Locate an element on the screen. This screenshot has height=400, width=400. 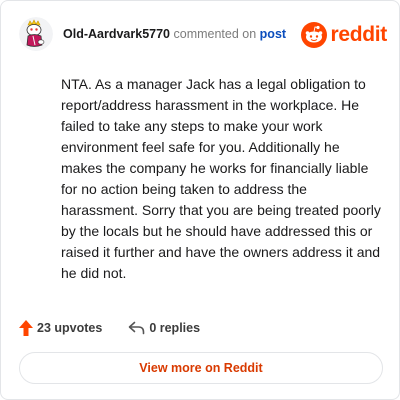
upvote-count: 23 upvotes is located at coordinates (70, 328).